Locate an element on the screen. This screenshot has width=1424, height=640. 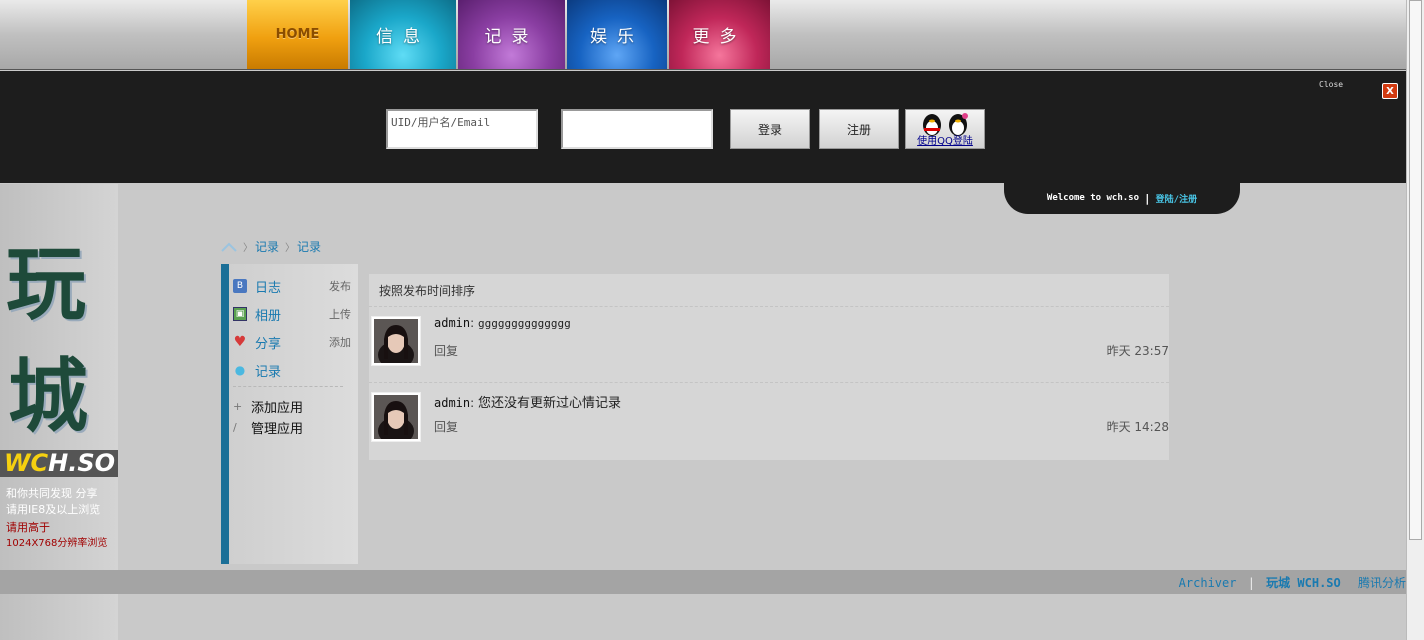
header-divider is located at coordinates (769, 306).